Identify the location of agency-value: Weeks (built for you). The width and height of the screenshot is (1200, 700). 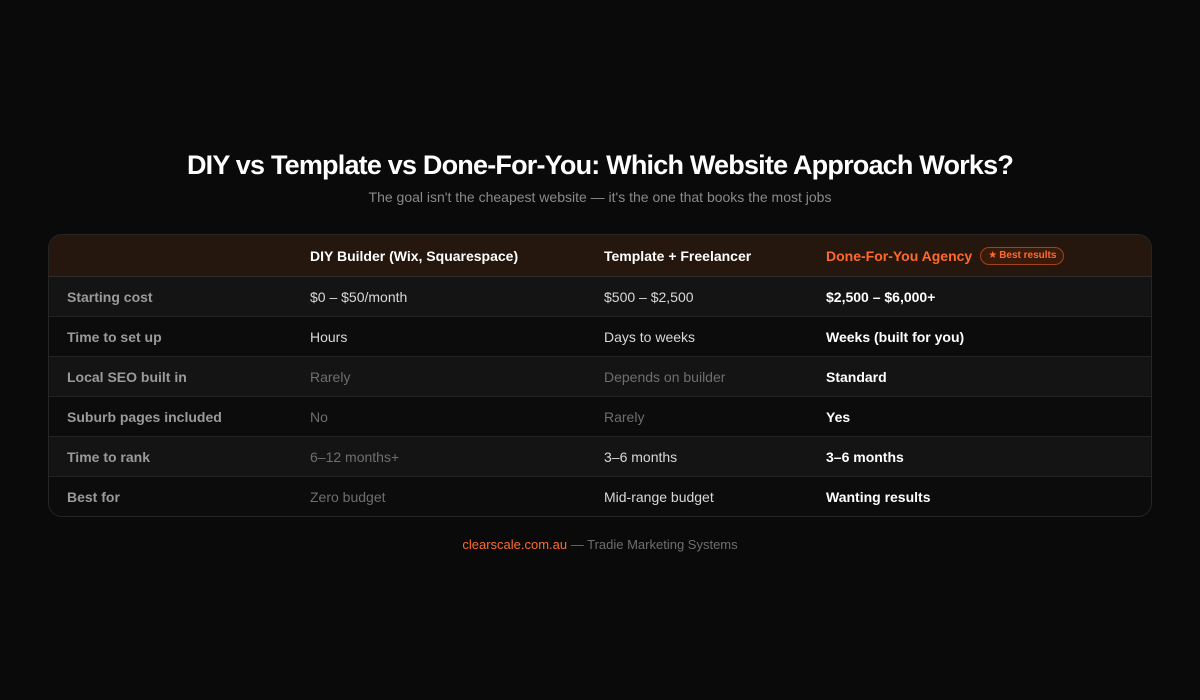
(895, 336).